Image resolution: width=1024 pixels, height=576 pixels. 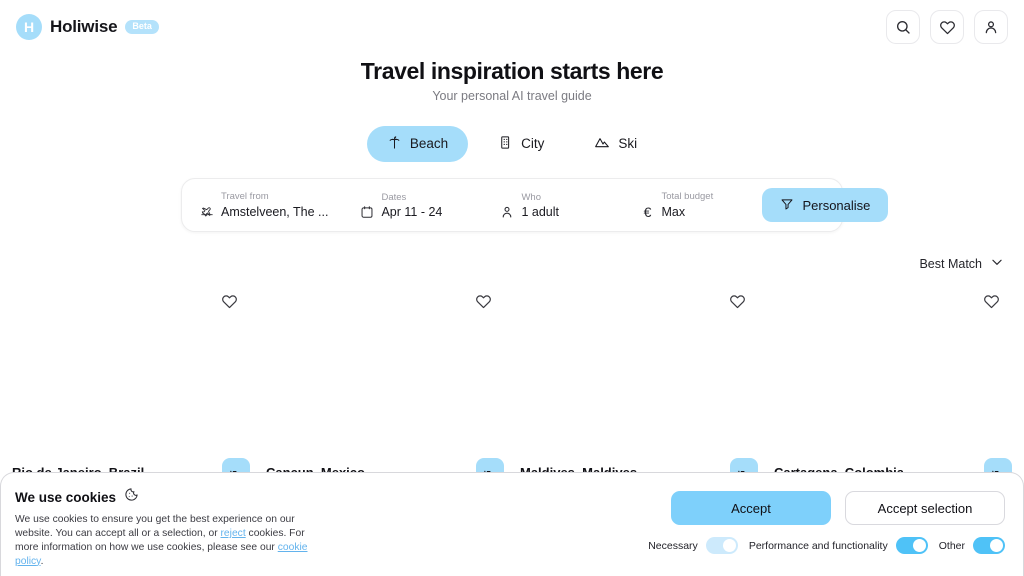 What do you see at coordinates (647, 211) in the screenshot?
I see `euro-icon: €` at bounding box center [647, 211].